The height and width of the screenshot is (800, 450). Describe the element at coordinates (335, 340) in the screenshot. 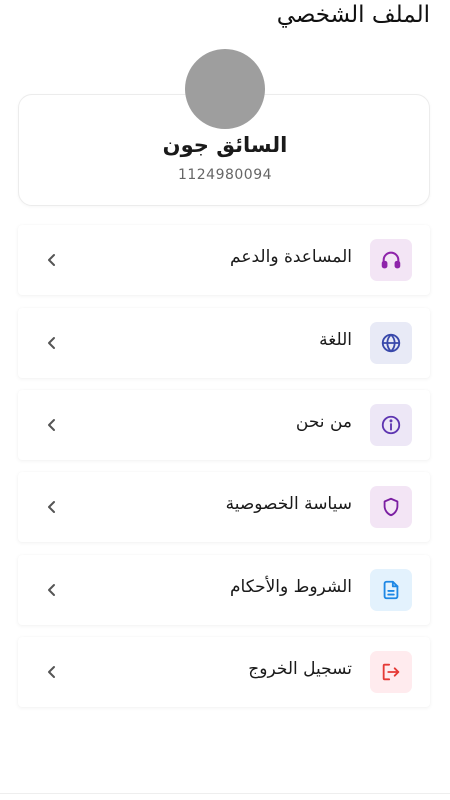

I see `menu-label: اللغة` at that location.